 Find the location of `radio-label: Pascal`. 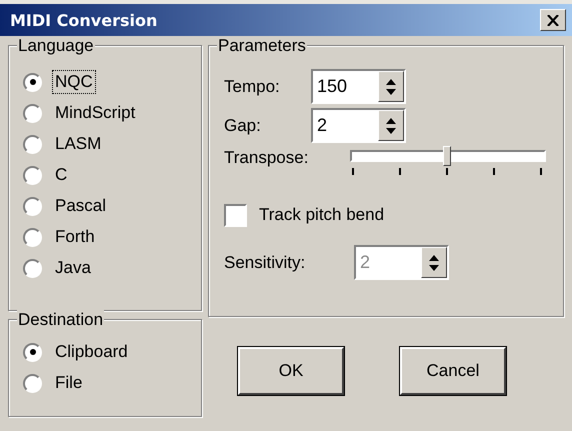

radio-label: Pascal is located at coordinates (81, 206).